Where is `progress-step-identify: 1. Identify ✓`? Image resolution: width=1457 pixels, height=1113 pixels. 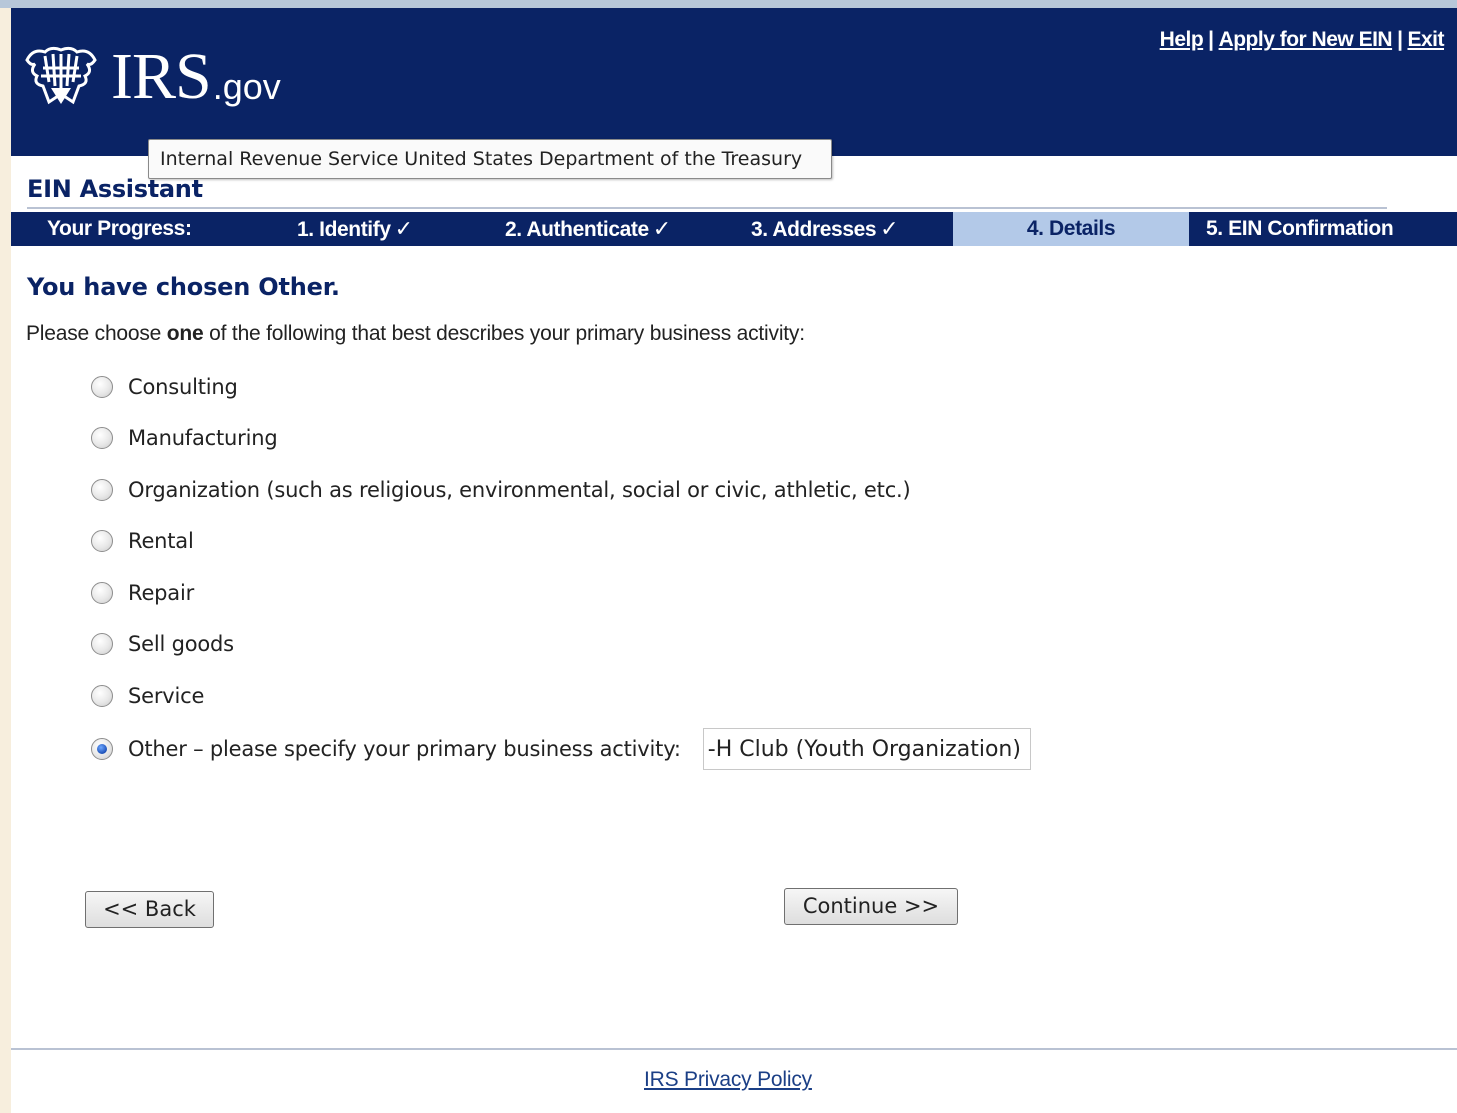
progress-step-identify: 1. Identify ✓ is located at coordinates (355, 229).